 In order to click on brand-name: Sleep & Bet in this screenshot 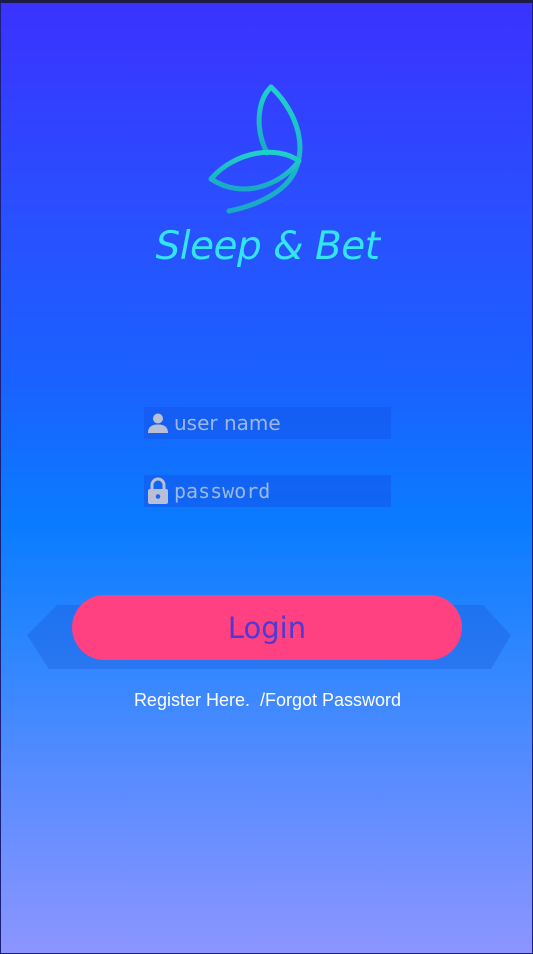, I will do `click(267, 246)`.